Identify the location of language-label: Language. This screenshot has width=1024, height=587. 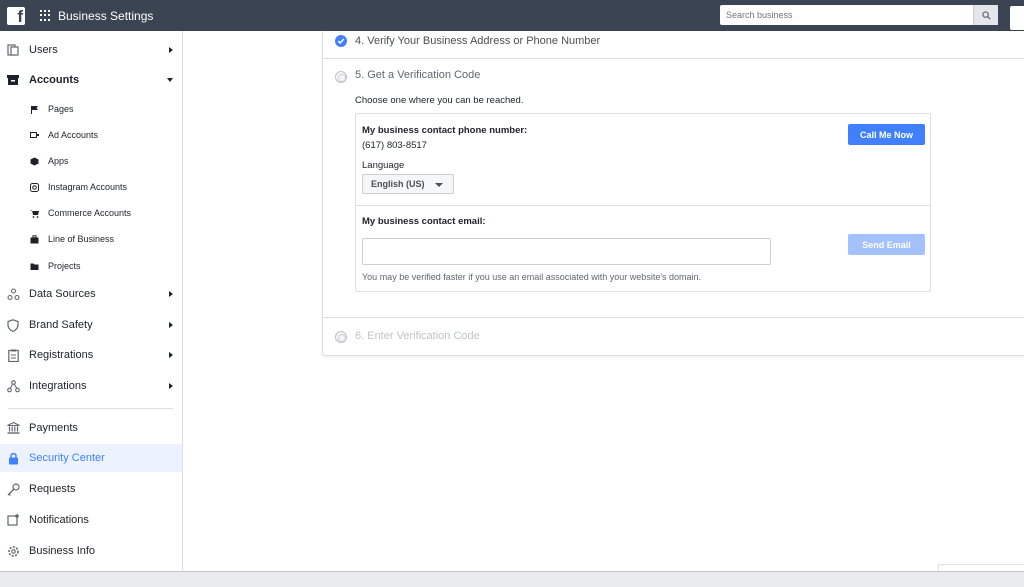
(383, 165).